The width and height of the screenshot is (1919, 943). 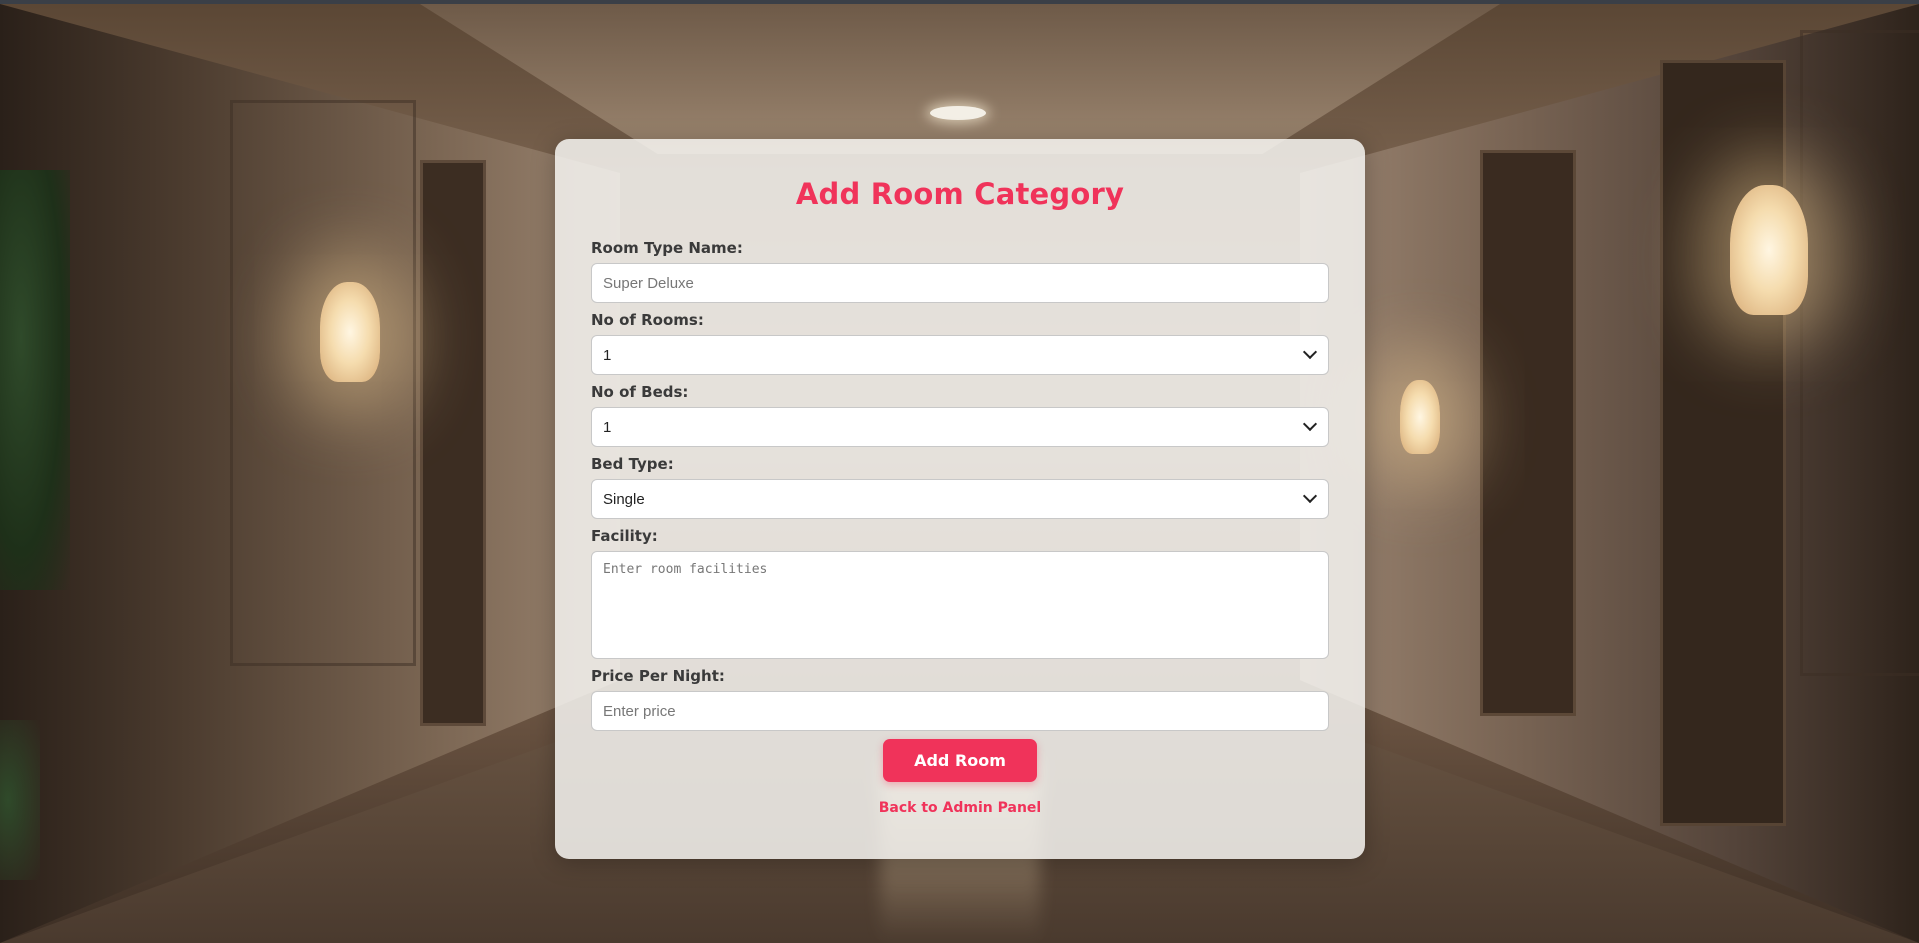 I want to click on facility-textarea, so click(x=960, y=605).